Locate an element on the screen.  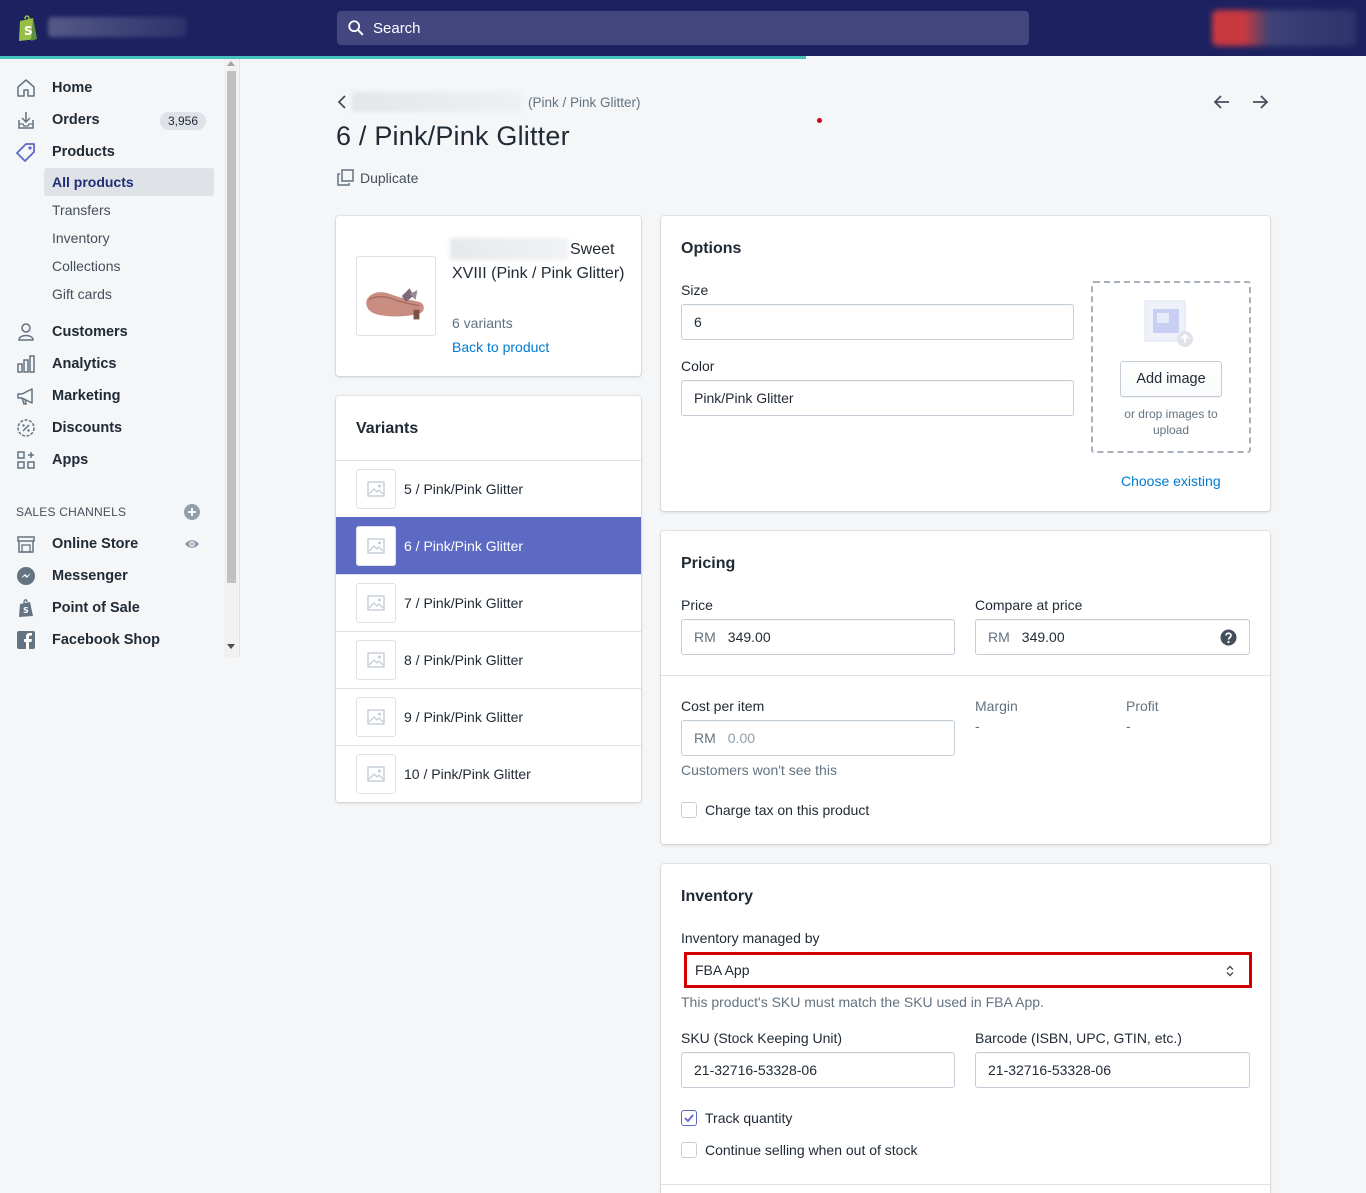
scroll-up-arrow-icon is located at coordinates (231, 63).